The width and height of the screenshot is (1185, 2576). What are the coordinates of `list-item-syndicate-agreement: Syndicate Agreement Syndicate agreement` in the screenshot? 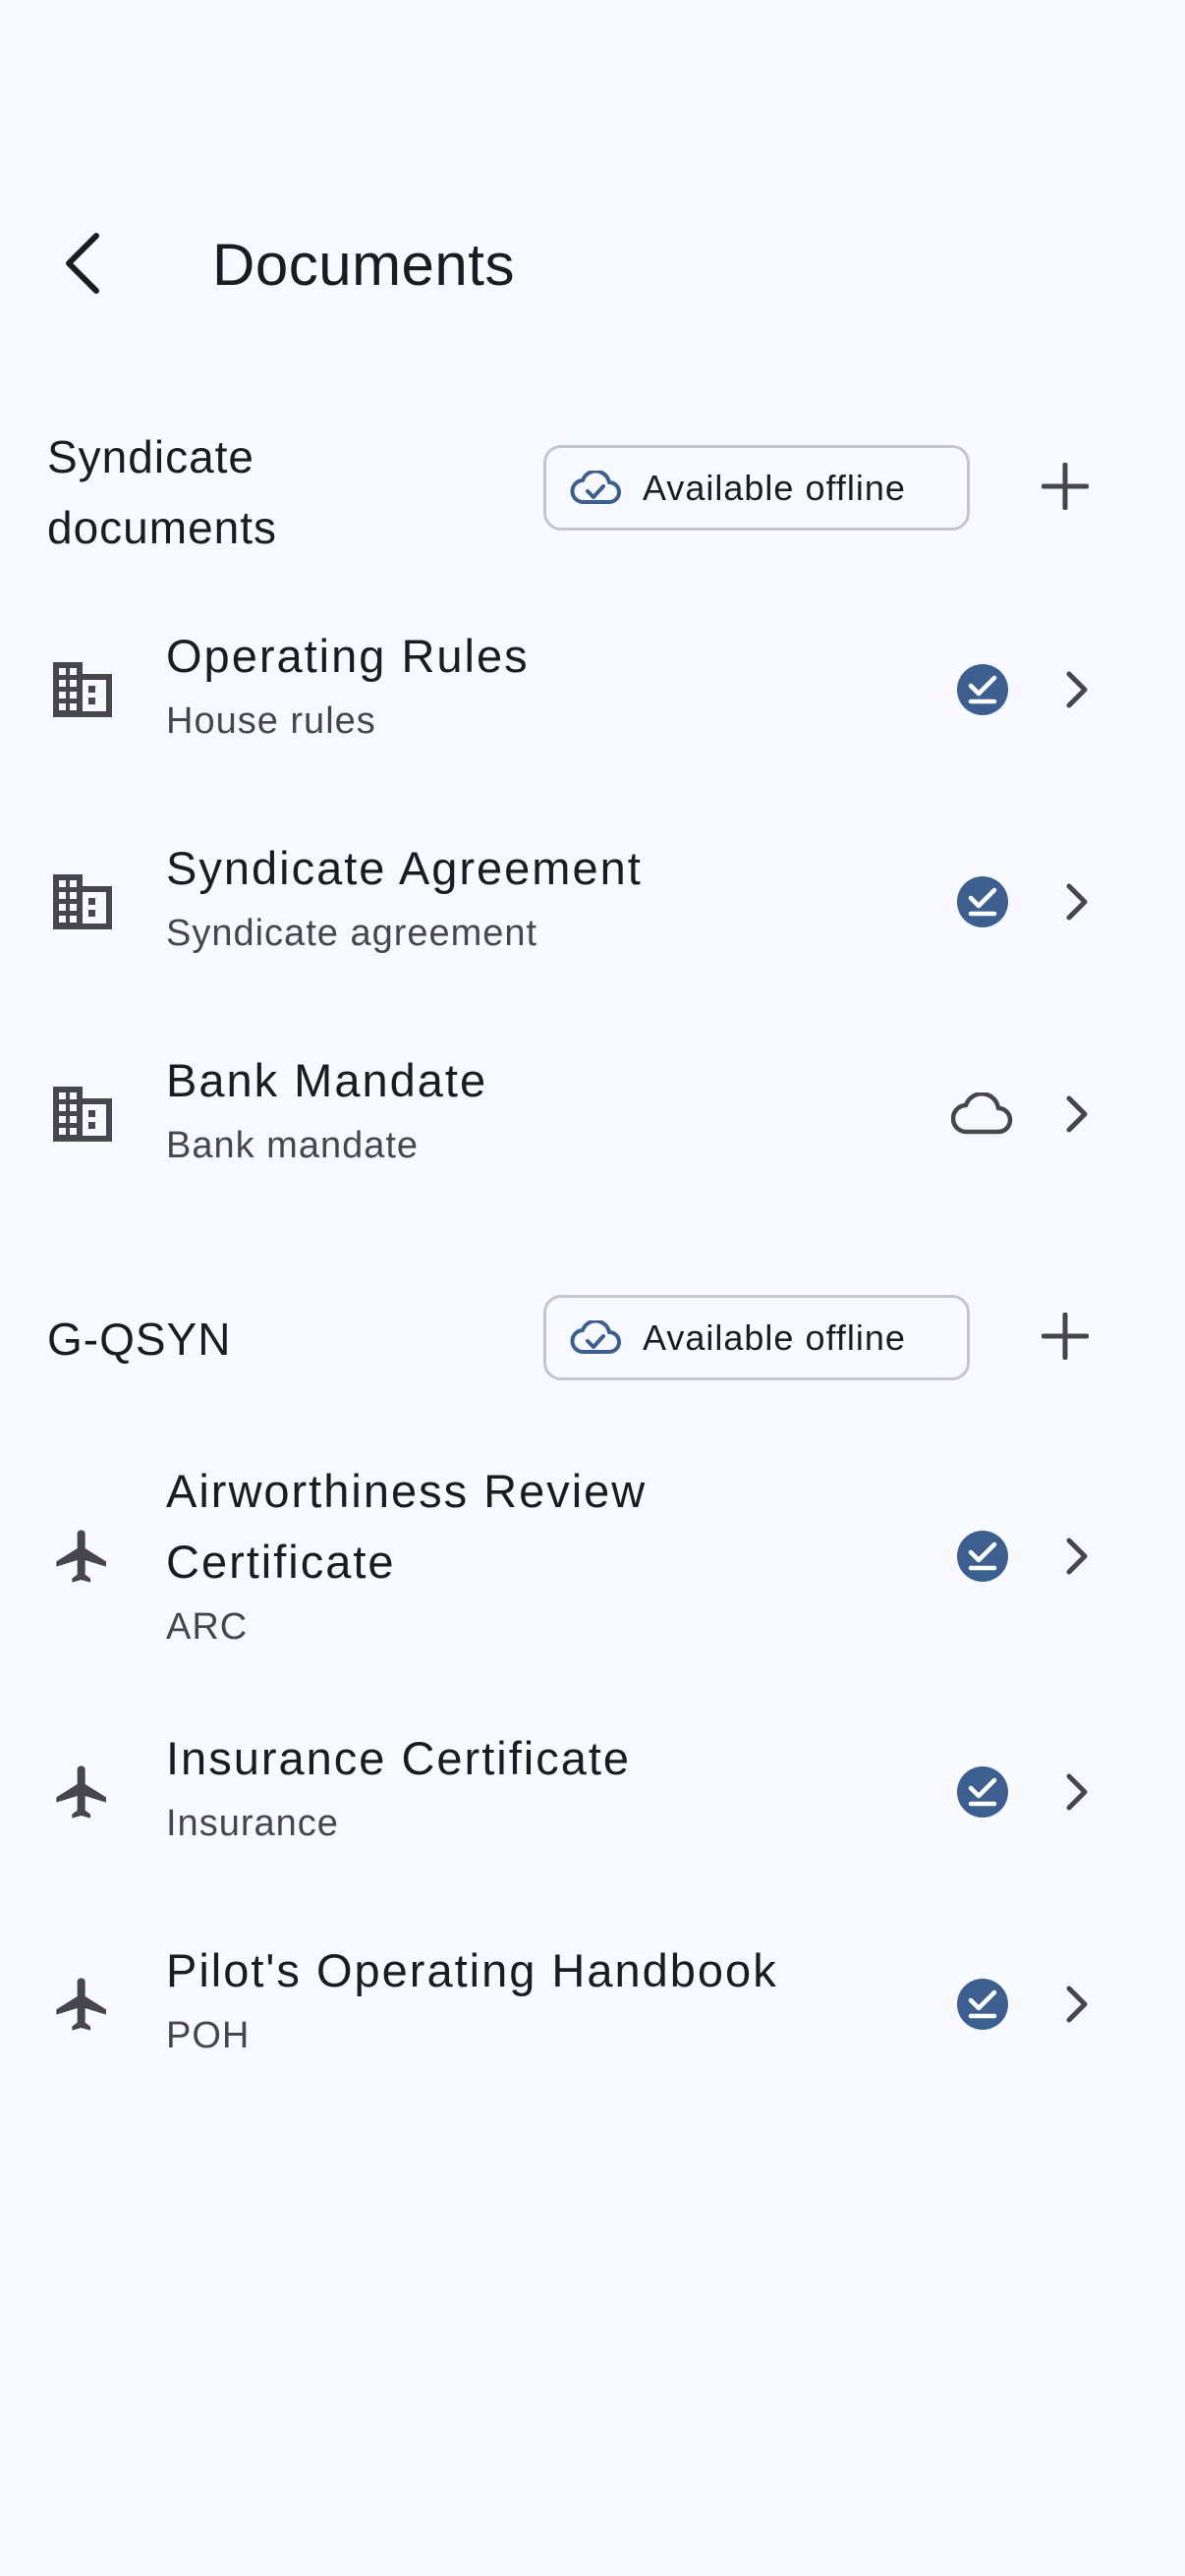 It's located at (592, 902).